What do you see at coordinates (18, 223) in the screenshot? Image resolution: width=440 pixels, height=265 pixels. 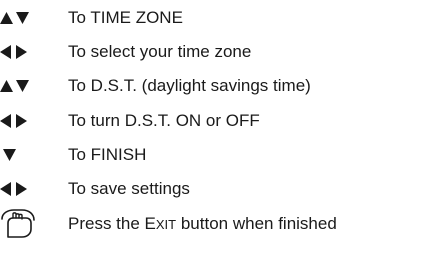 I see `pressing-finger-icon` at bounding box center [18, 223].